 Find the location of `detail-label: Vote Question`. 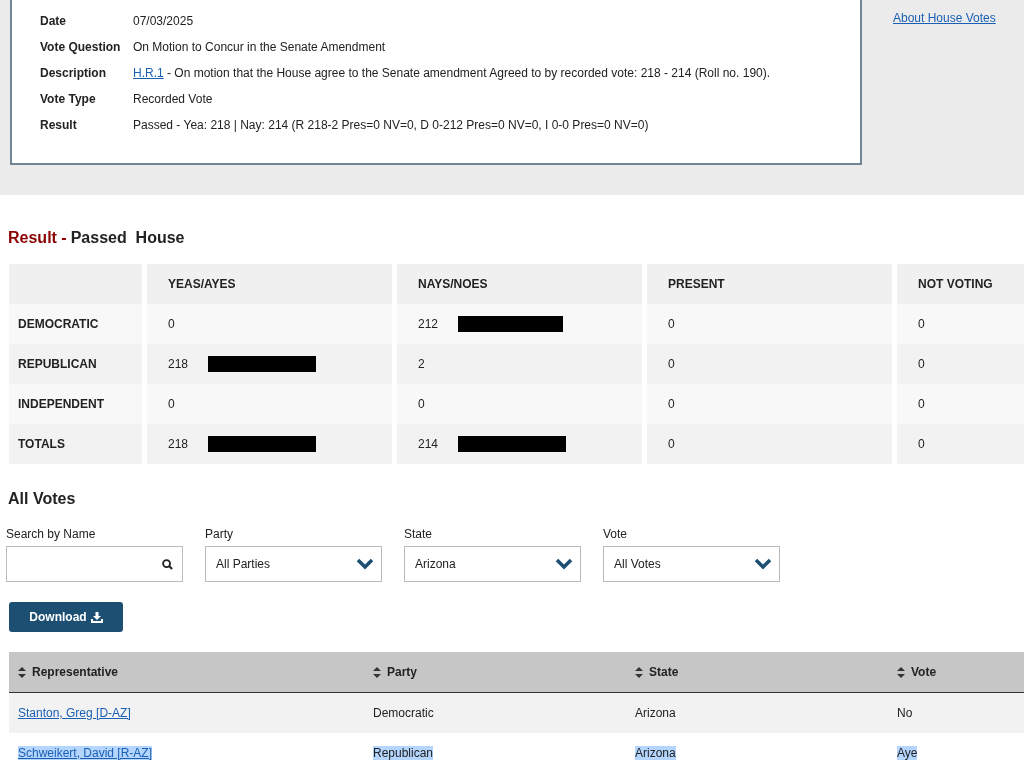

detail-label: Vote Question is located at coordinates (81, 47).